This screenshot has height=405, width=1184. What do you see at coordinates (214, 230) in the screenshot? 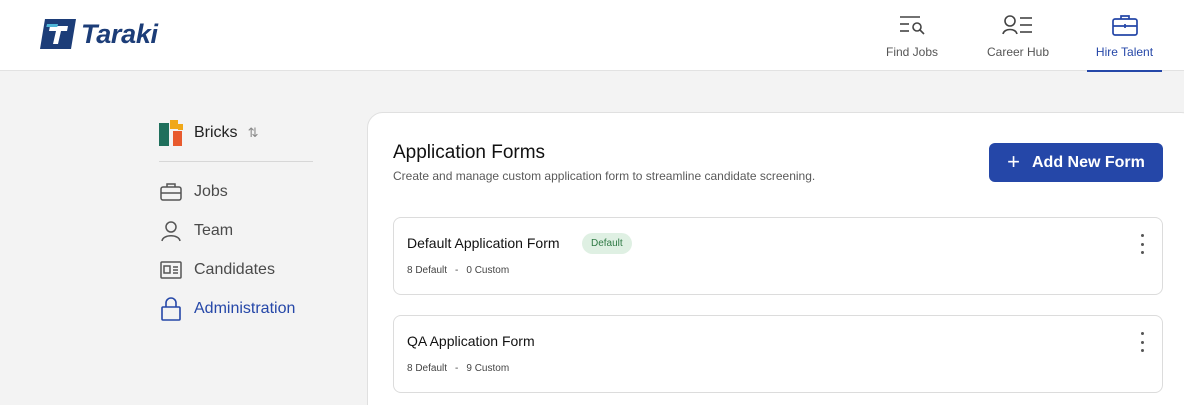
I see `sidebar-item-label: Team` at bounding box center [214, 230].